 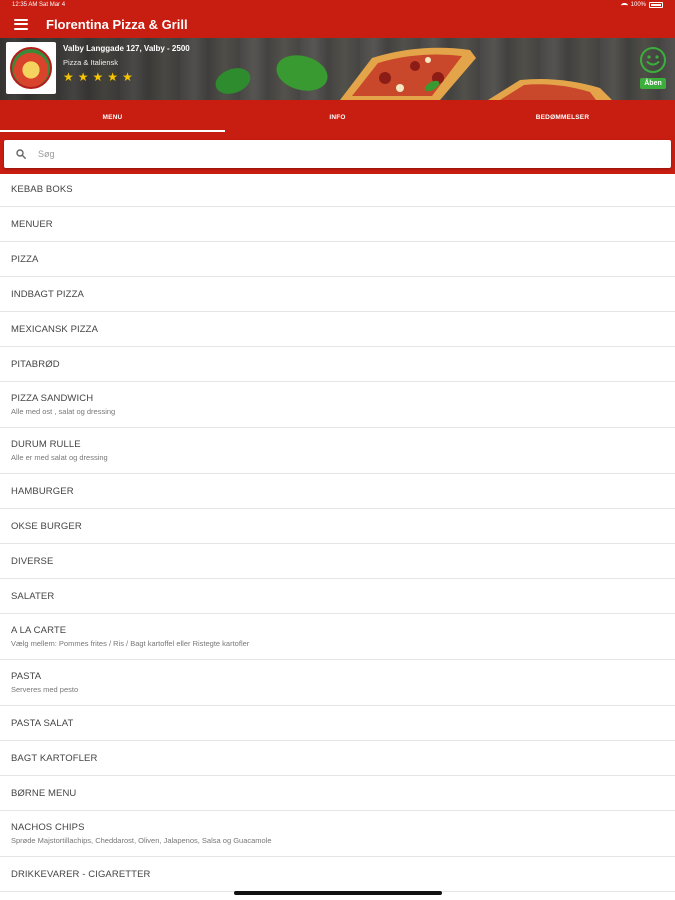 What do you see at coordinates (562, 117) in the screenshot?
I see `tab-reviews: BEDØMMELSER` at bounding box center [562, 117].